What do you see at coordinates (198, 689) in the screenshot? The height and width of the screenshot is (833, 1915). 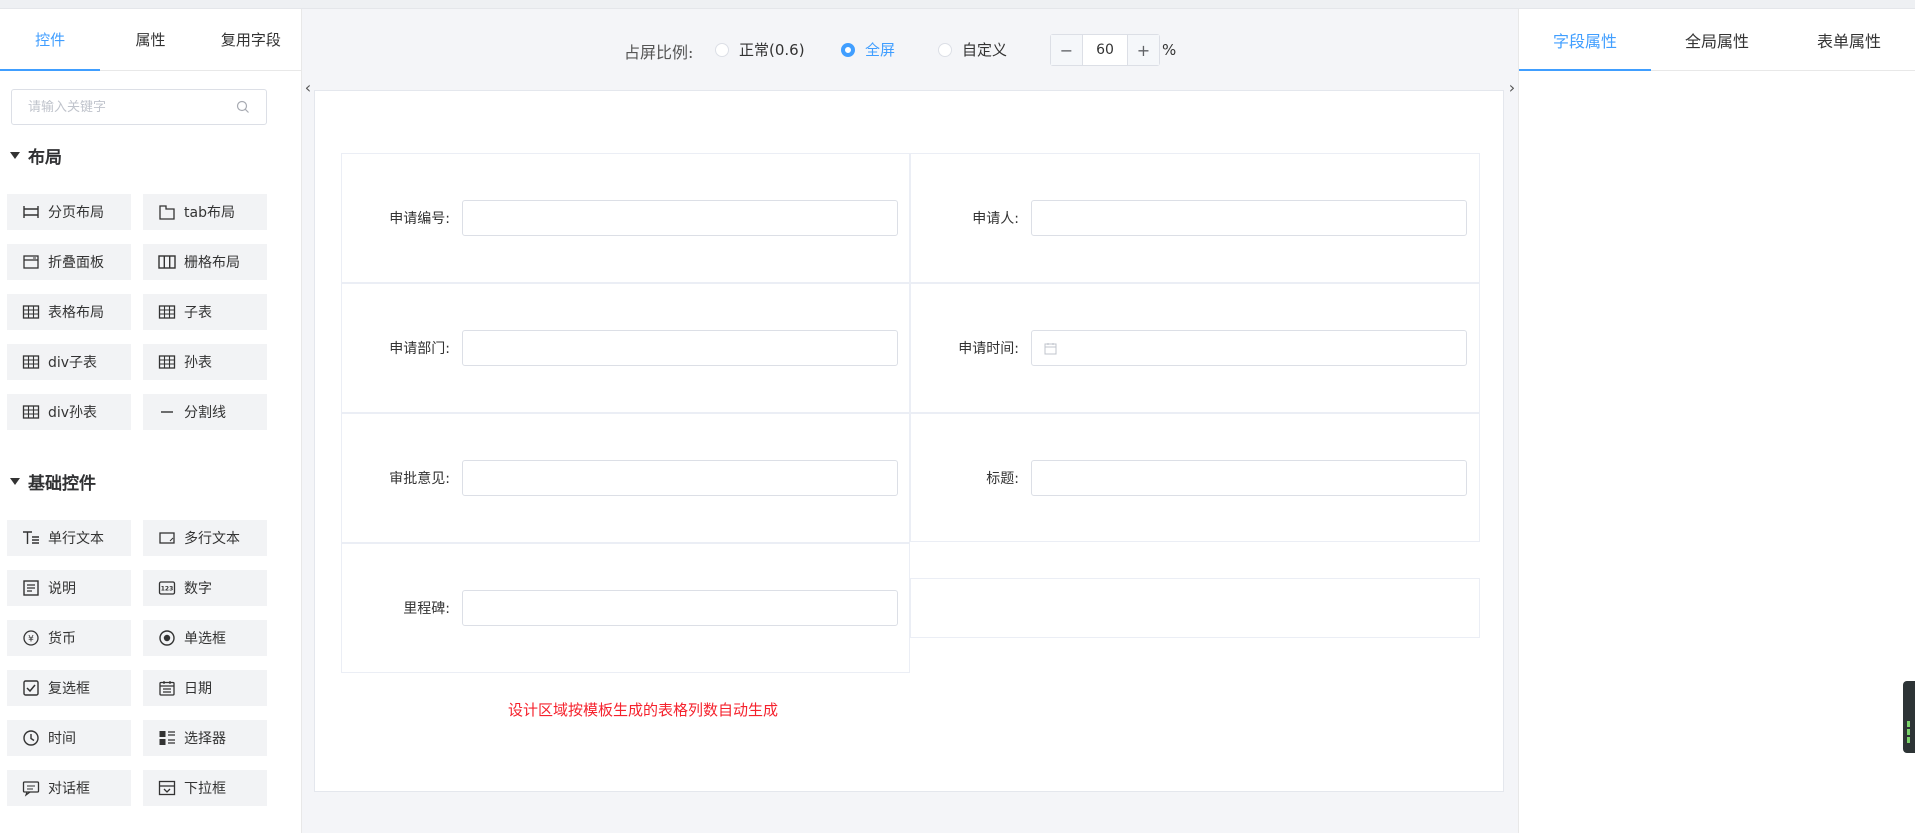 I see `comp-label: 日期` at bounding box center [198, 689].